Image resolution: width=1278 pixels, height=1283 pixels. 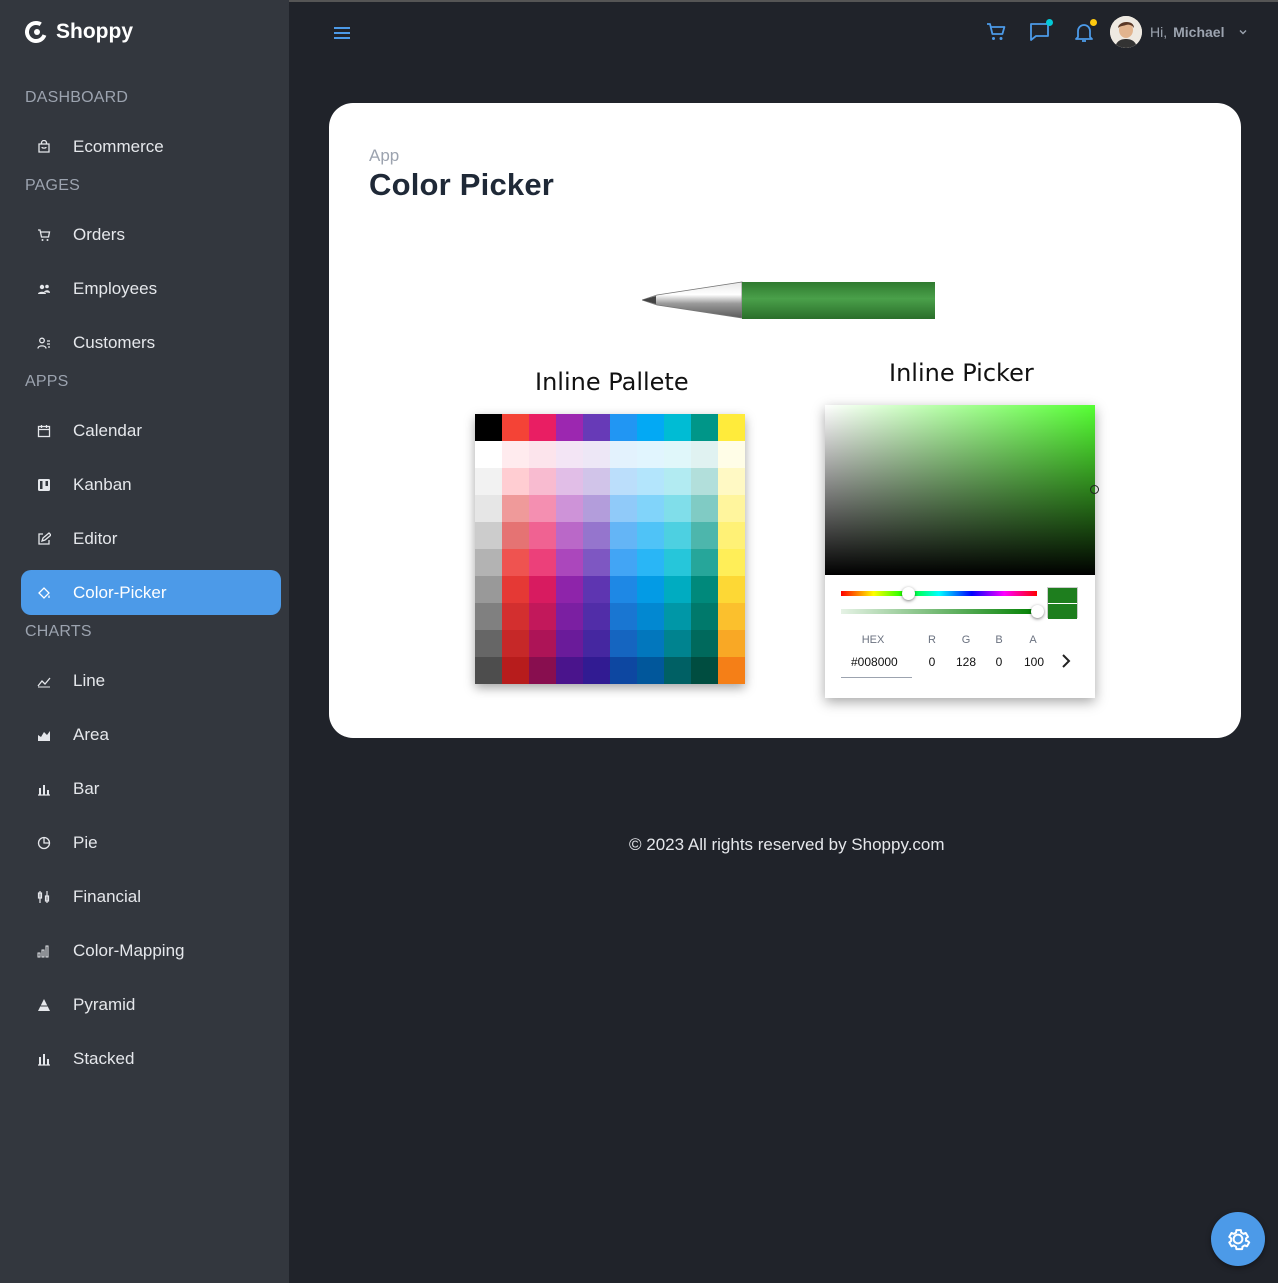 I want to click on chevron-right-icon, so click(x=1066, y=661).